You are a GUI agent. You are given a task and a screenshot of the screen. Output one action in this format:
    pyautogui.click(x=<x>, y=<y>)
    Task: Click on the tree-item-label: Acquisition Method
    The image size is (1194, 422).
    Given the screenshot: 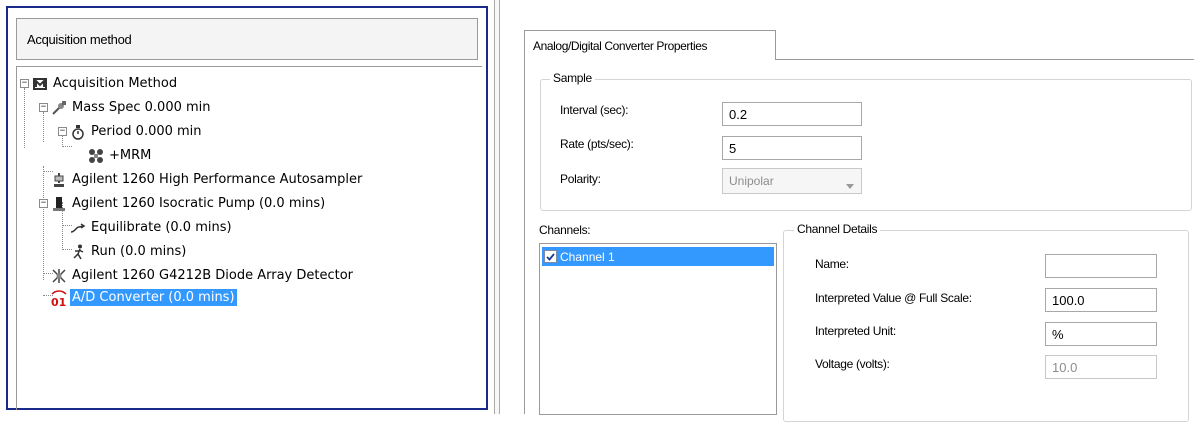 What is the action you would take?
    pyautogui.click(x=115, y=83)
    